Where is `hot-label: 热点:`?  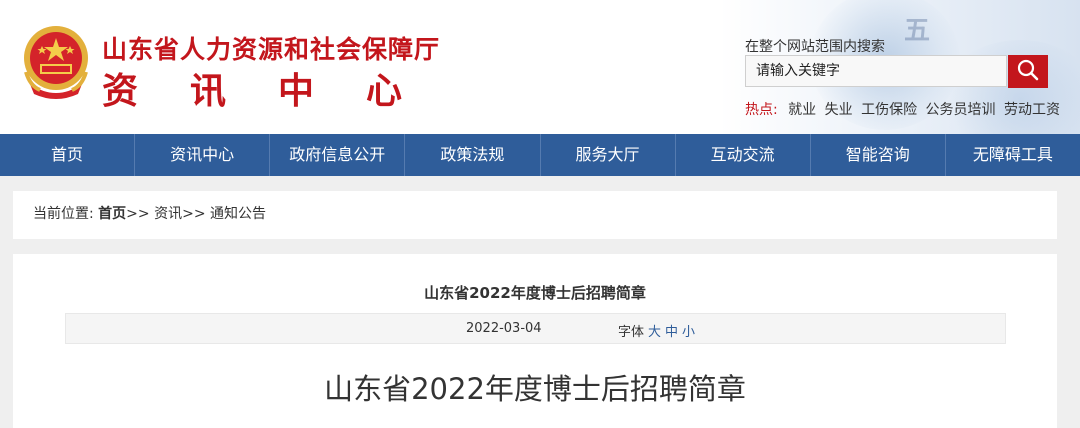 hot-label: 热点: is located at coordinates (761, 110).